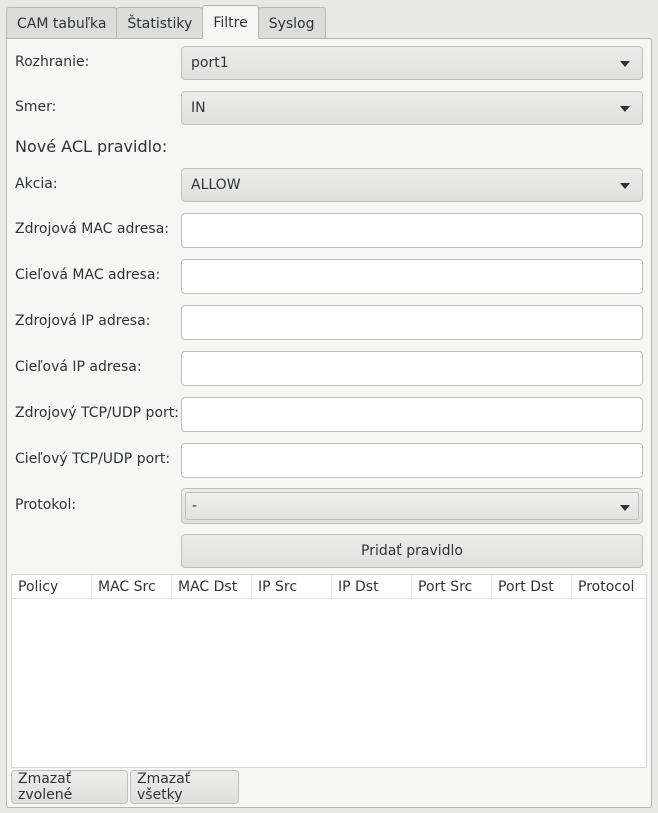 Image resolution: width=658 pixels, height=813 pixels. I want to click on tab-syslog: Syslog, so click(291, 23).